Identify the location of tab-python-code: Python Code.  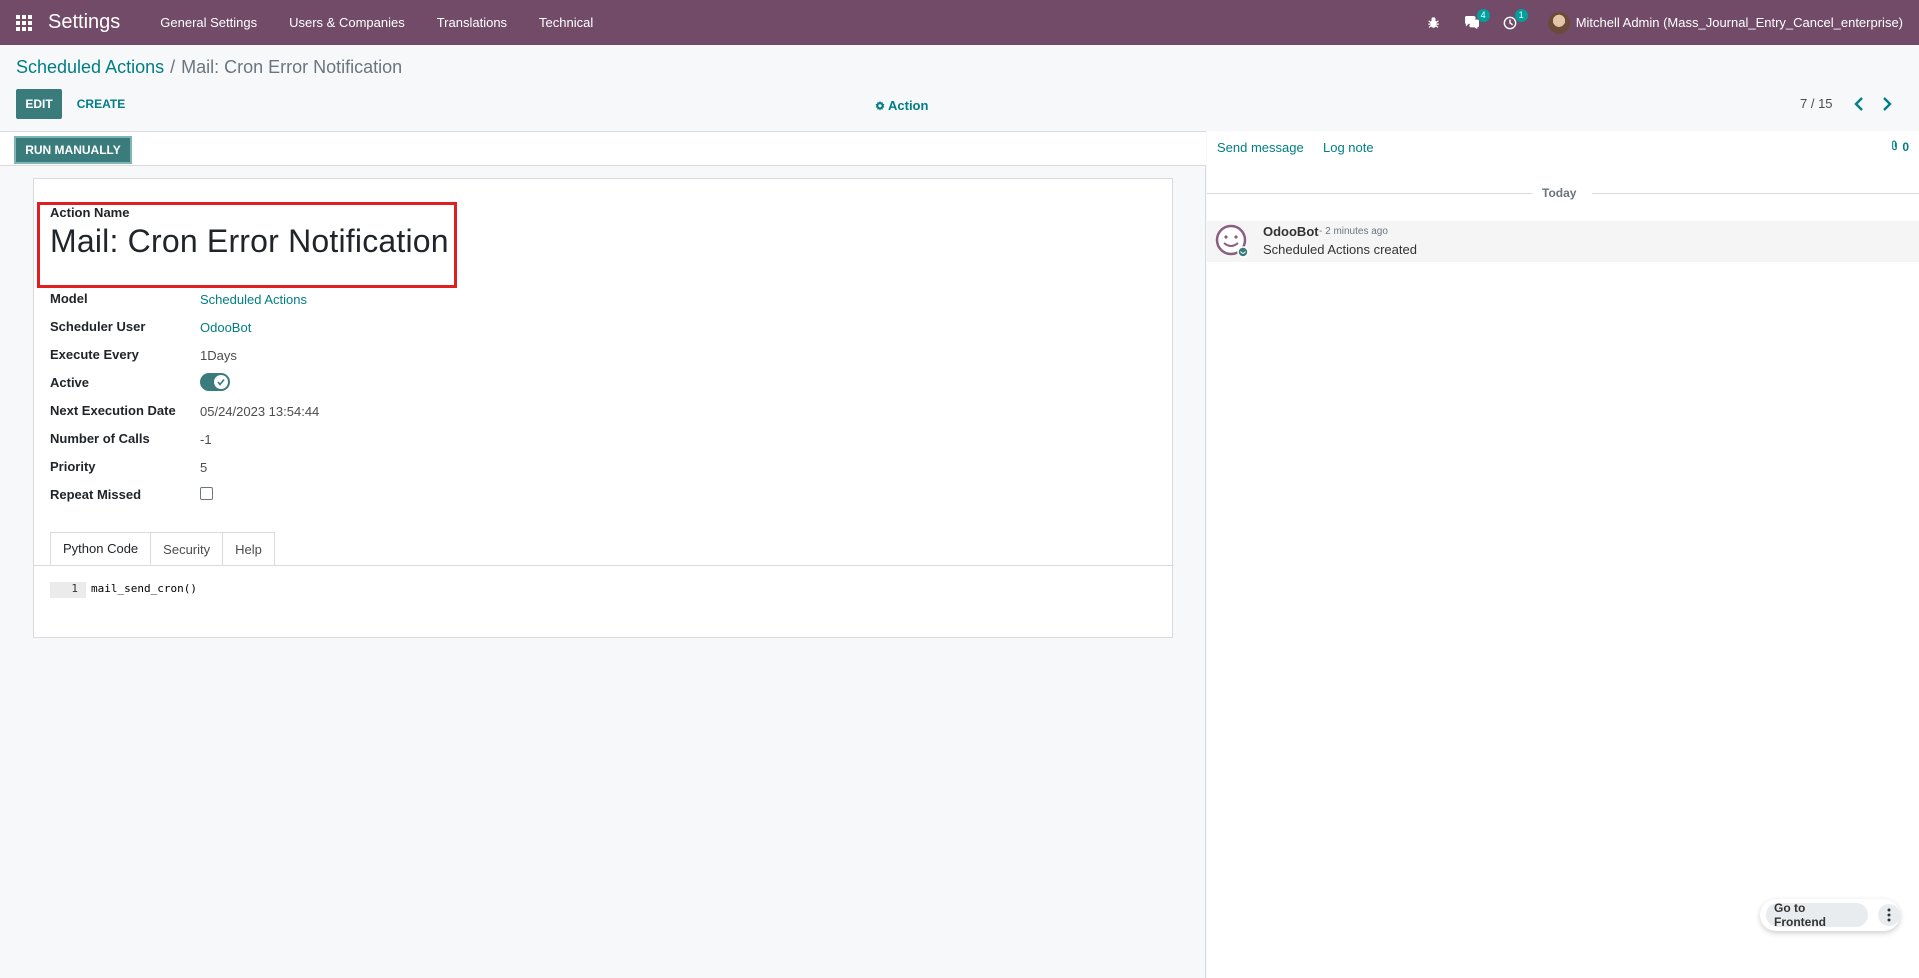
(101, 548).